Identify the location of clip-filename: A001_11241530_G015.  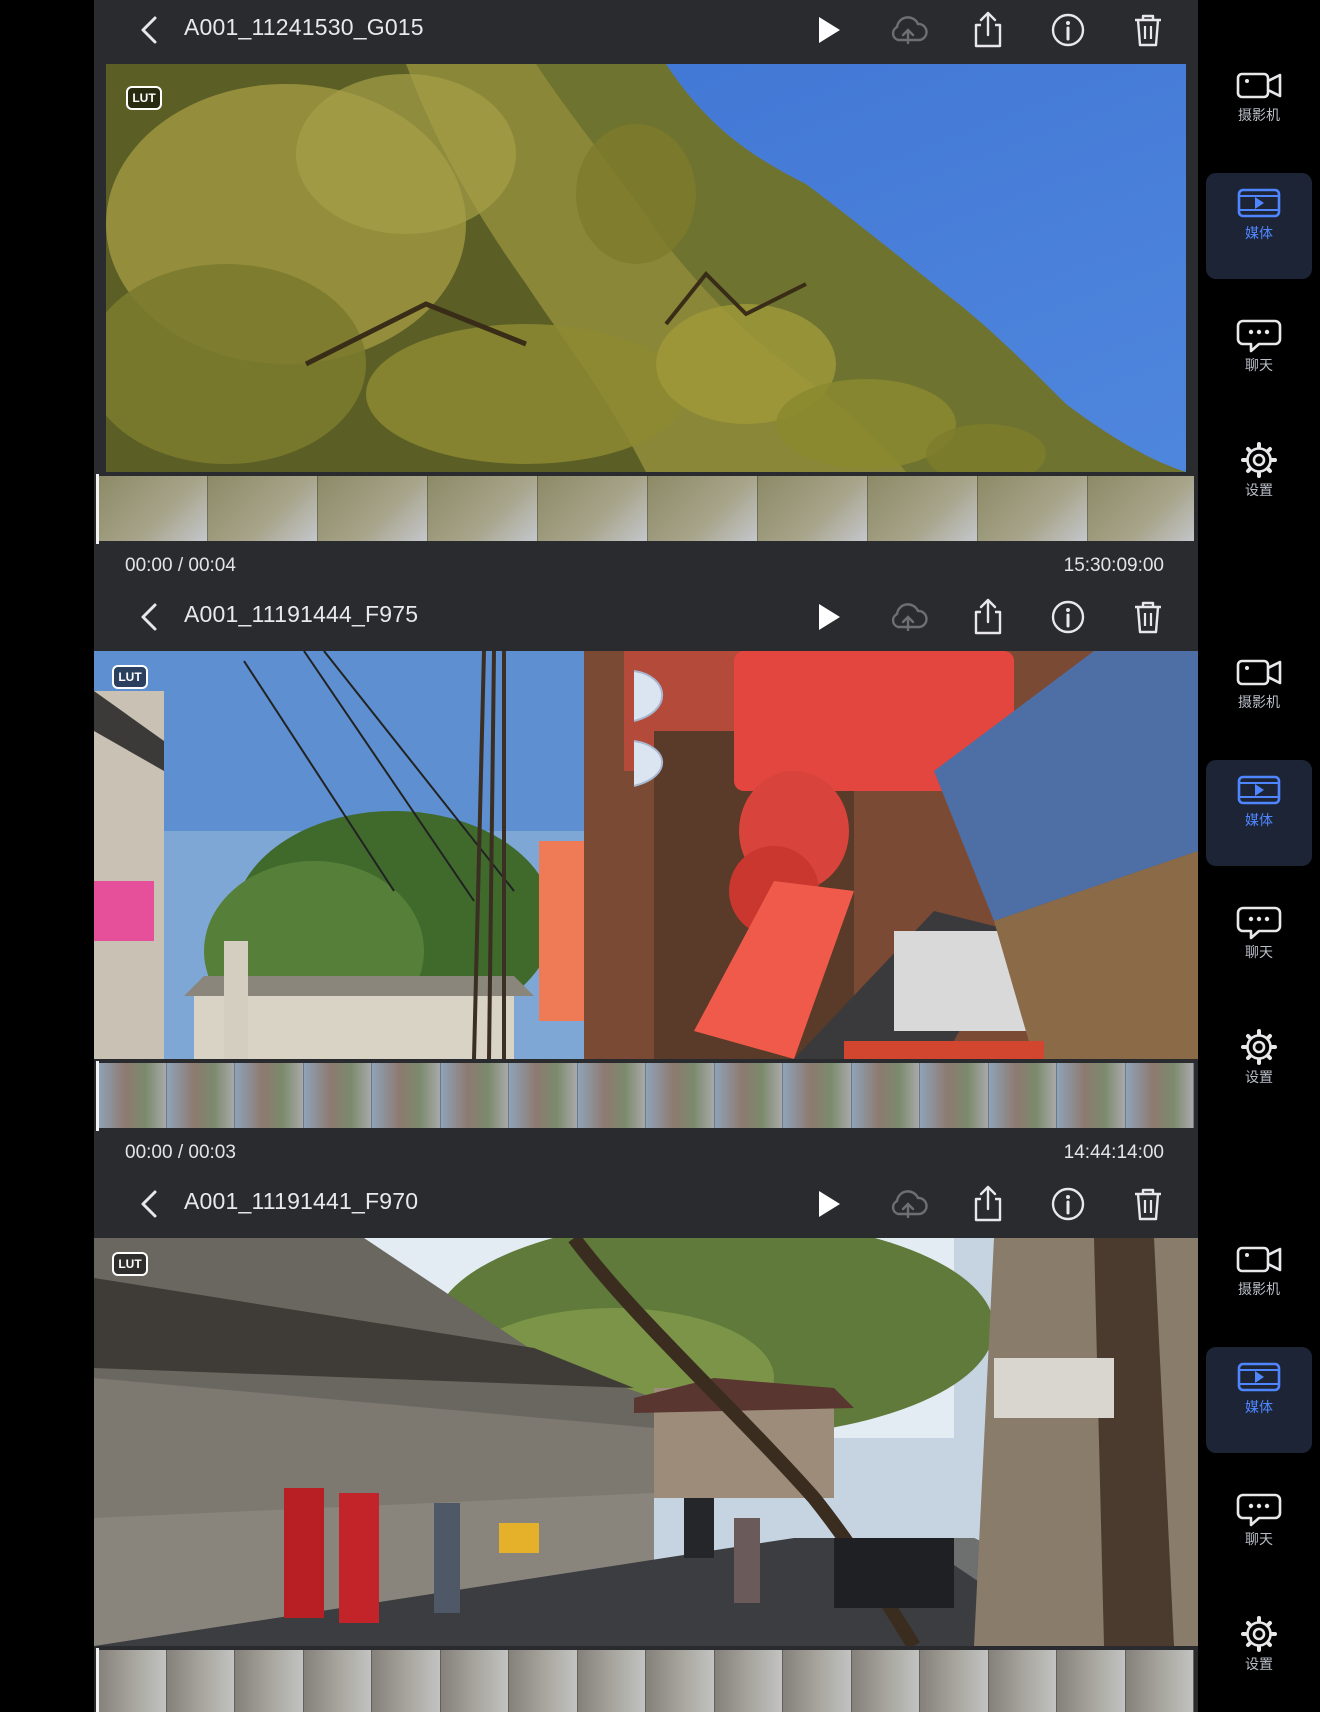
(304, 27).